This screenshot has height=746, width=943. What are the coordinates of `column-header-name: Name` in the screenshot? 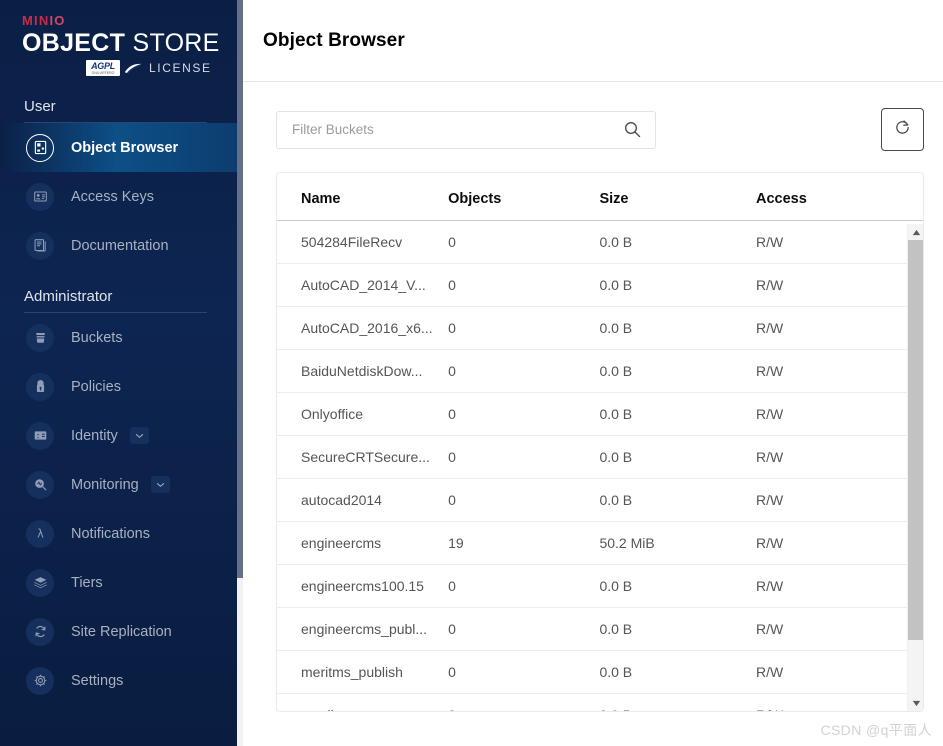 It's located at (363, 197).